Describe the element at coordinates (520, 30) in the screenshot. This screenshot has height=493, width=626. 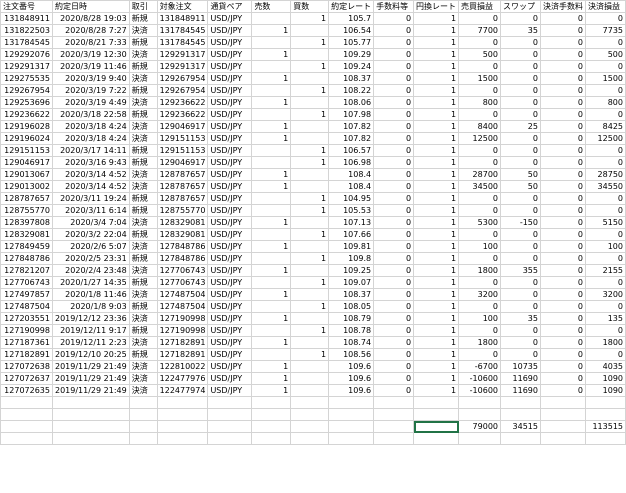
I see `cell: 35` at that location.